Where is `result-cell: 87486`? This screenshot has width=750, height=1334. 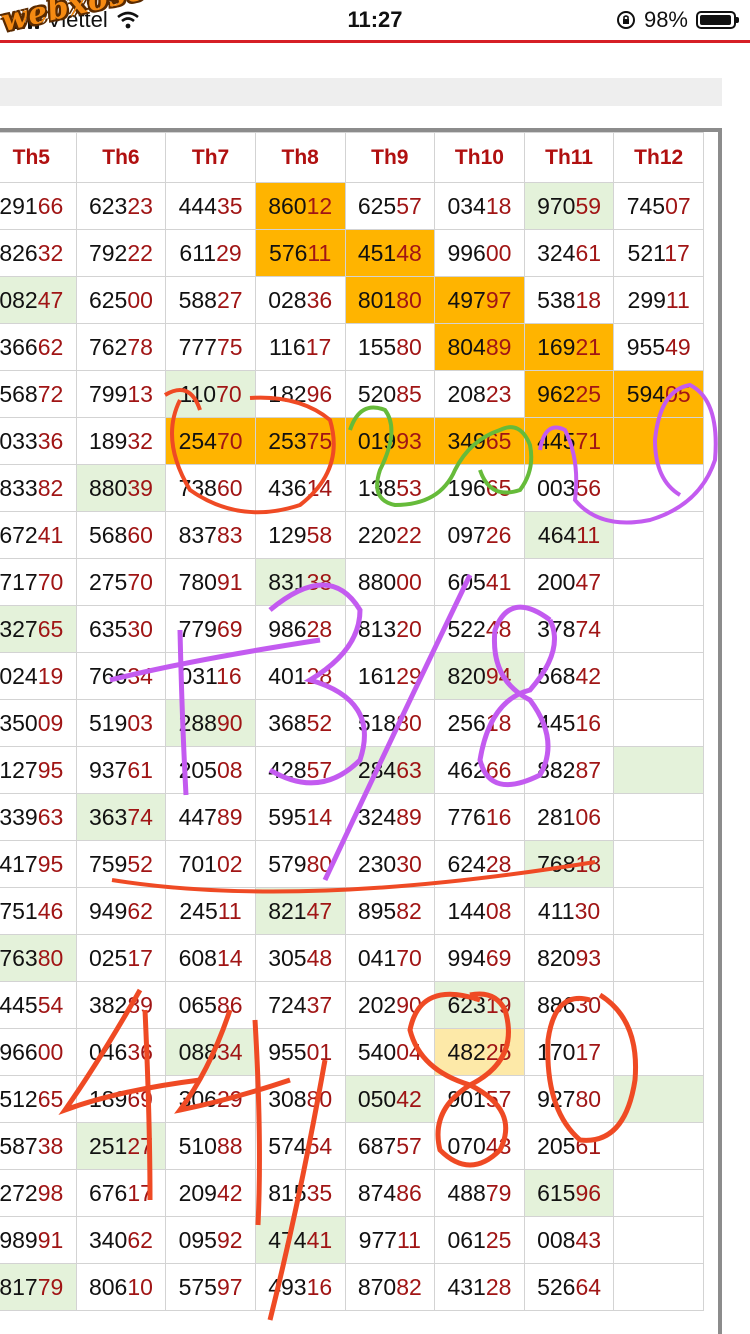
result-cell: 87486 is located at coordinates (390, 1193).